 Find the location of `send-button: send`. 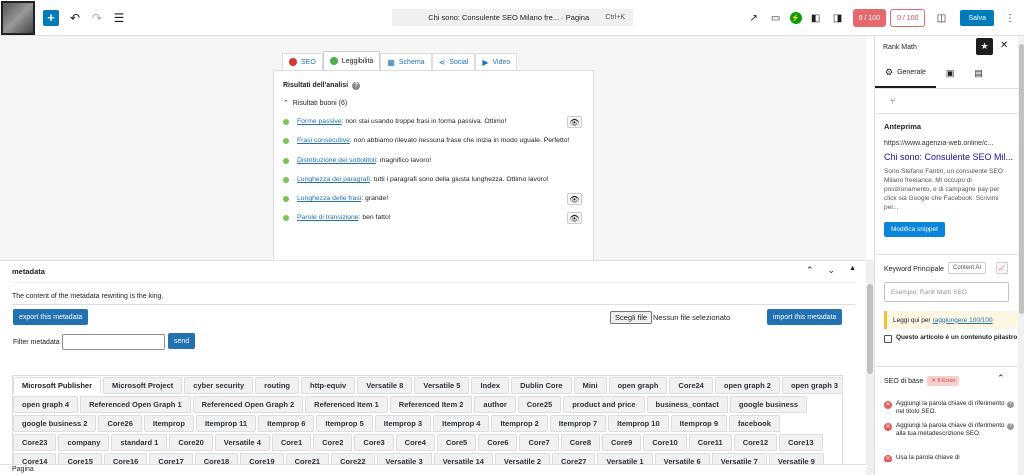

send-button: send is located at coordinates (182, 341).